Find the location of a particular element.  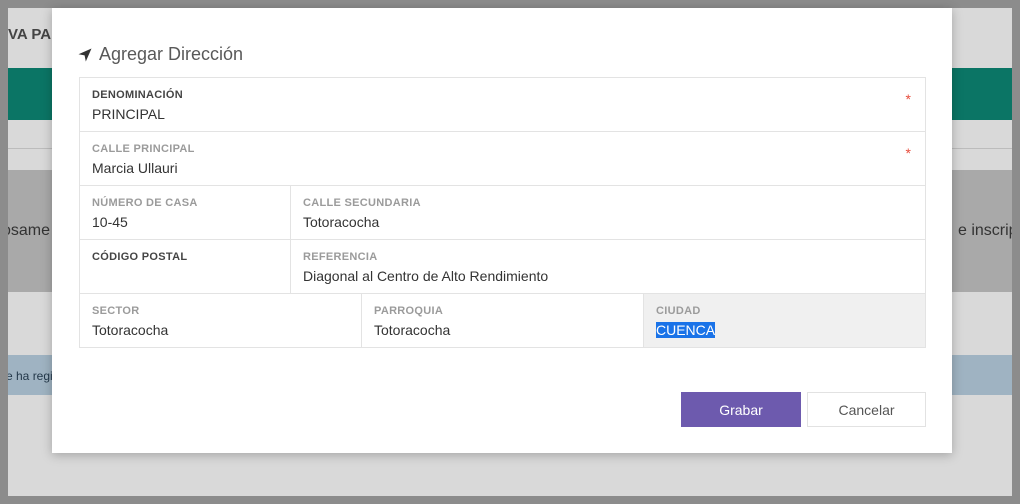

background-title: VA PA is located at coordinates (30, 34).